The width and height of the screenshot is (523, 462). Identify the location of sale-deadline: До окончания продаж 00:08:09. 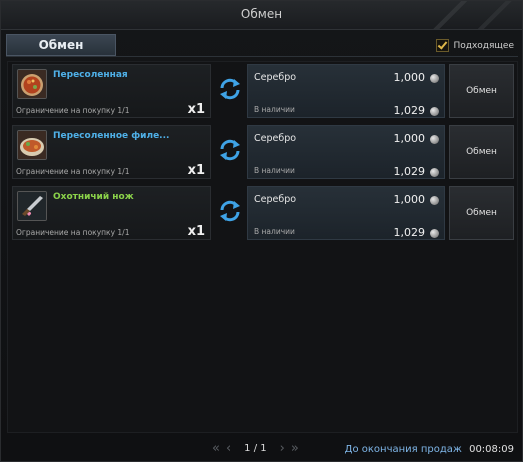
(429, 449).